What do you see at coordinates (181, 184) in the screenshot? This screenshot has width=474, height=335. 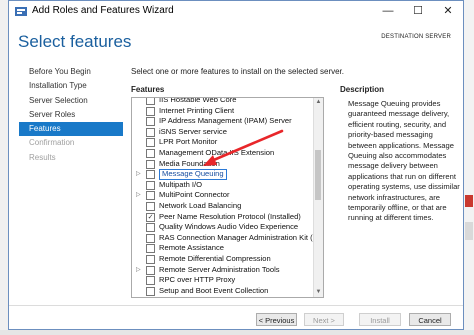 I see `feature-label: Multipath I/O` at bounding box center [181, 184].